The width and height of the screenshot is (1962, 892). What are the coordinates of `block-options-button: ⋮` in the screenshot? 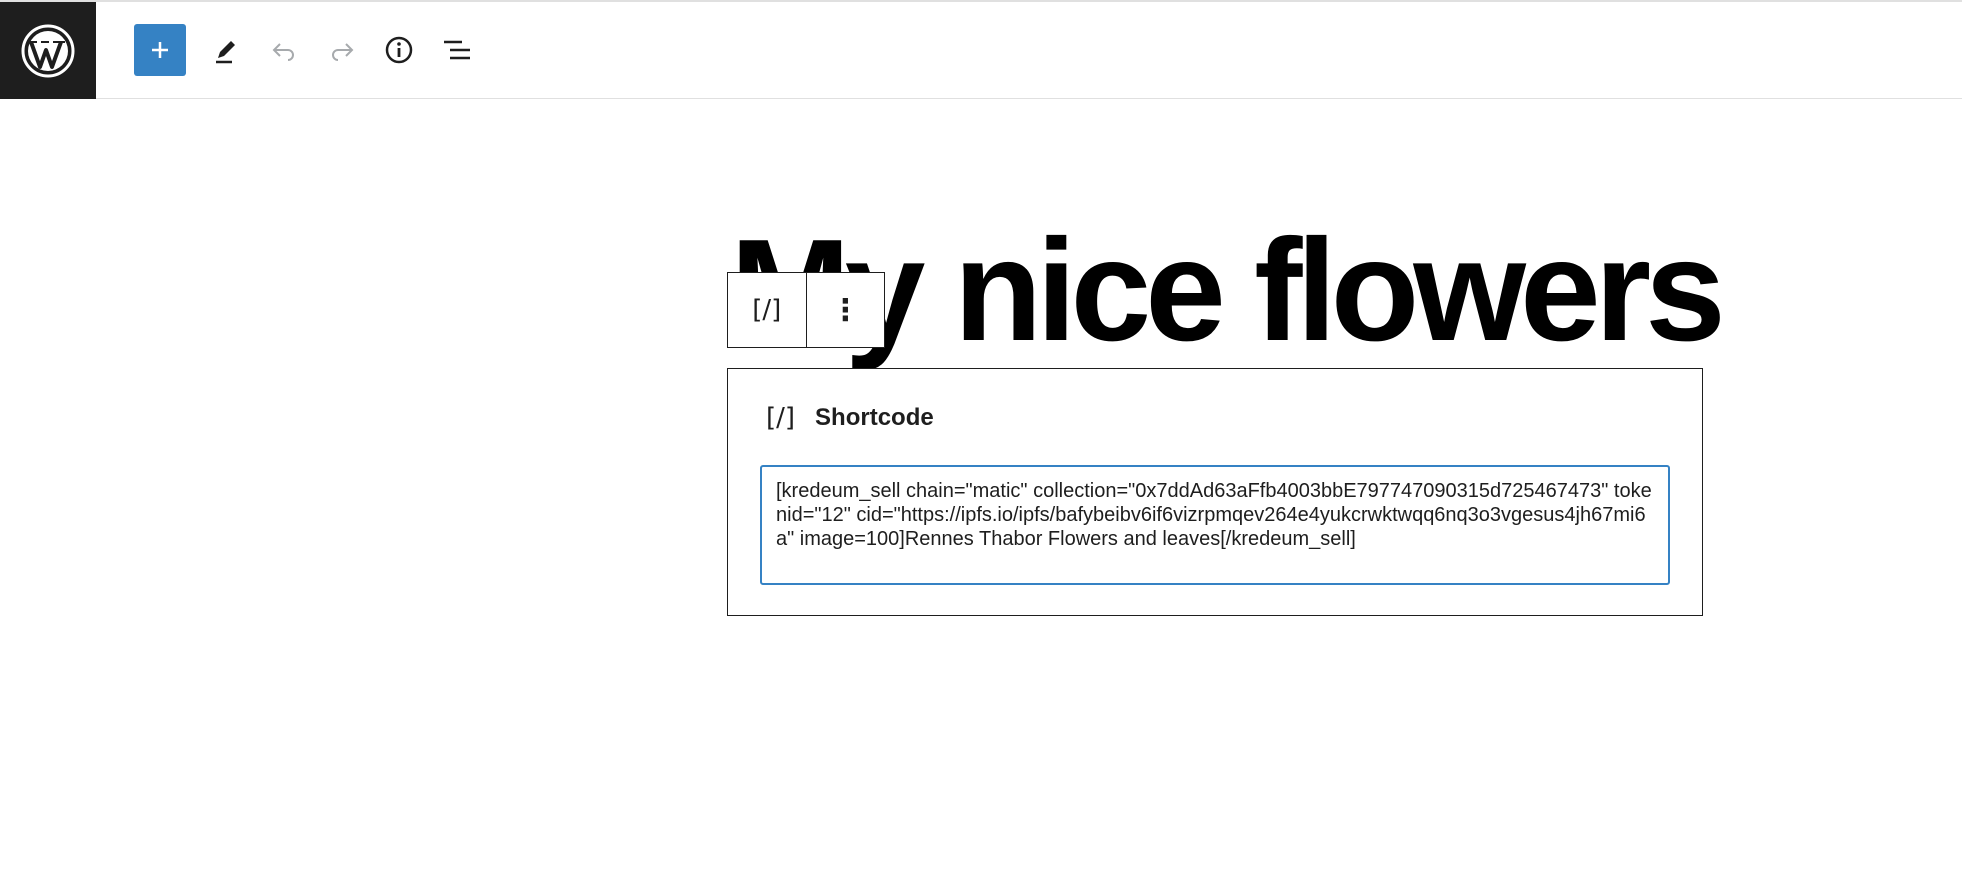 It's located at (846, 310).